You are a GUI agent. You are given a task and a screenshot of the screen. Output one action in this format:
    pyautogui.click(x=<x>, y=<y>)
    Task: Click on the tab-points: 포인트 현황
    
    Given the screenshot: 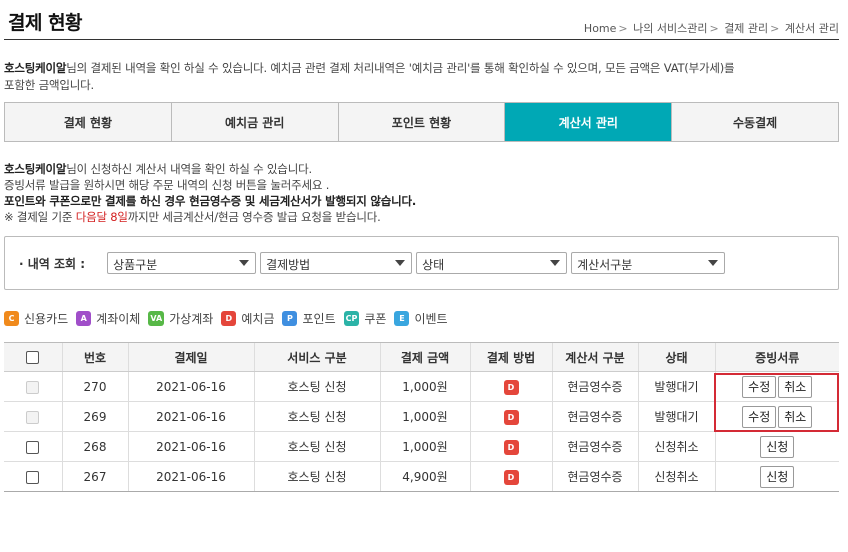 What is the action you would take?
    pyautogui.click(x=422, y=122)
    